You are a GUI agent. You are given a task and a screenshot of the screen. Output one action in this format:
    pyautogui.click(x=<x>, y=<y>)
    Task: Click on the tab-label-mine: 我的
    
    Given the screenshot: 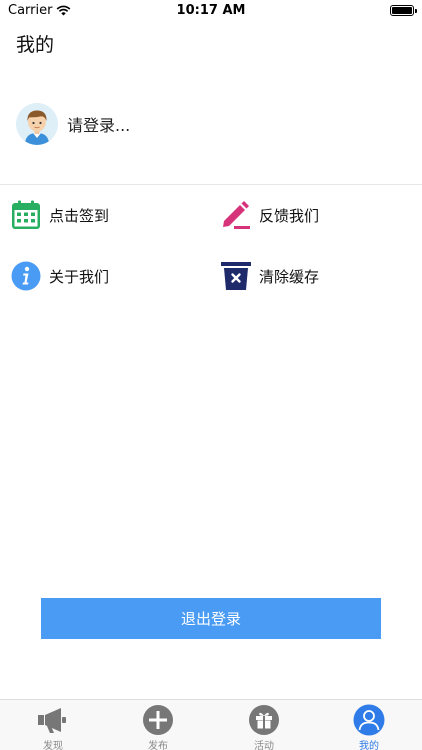 What is the action you would take?
    pyautogui.click(x=369, y=745)
    